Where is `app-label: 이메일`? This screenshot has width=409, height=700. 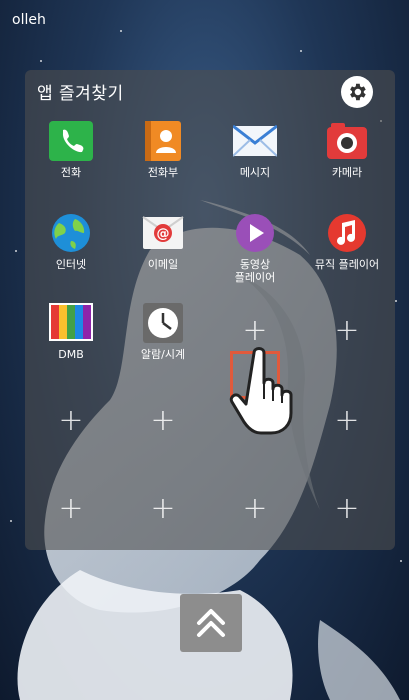 app-label: 이메일 is located at coordinates (163, 264).